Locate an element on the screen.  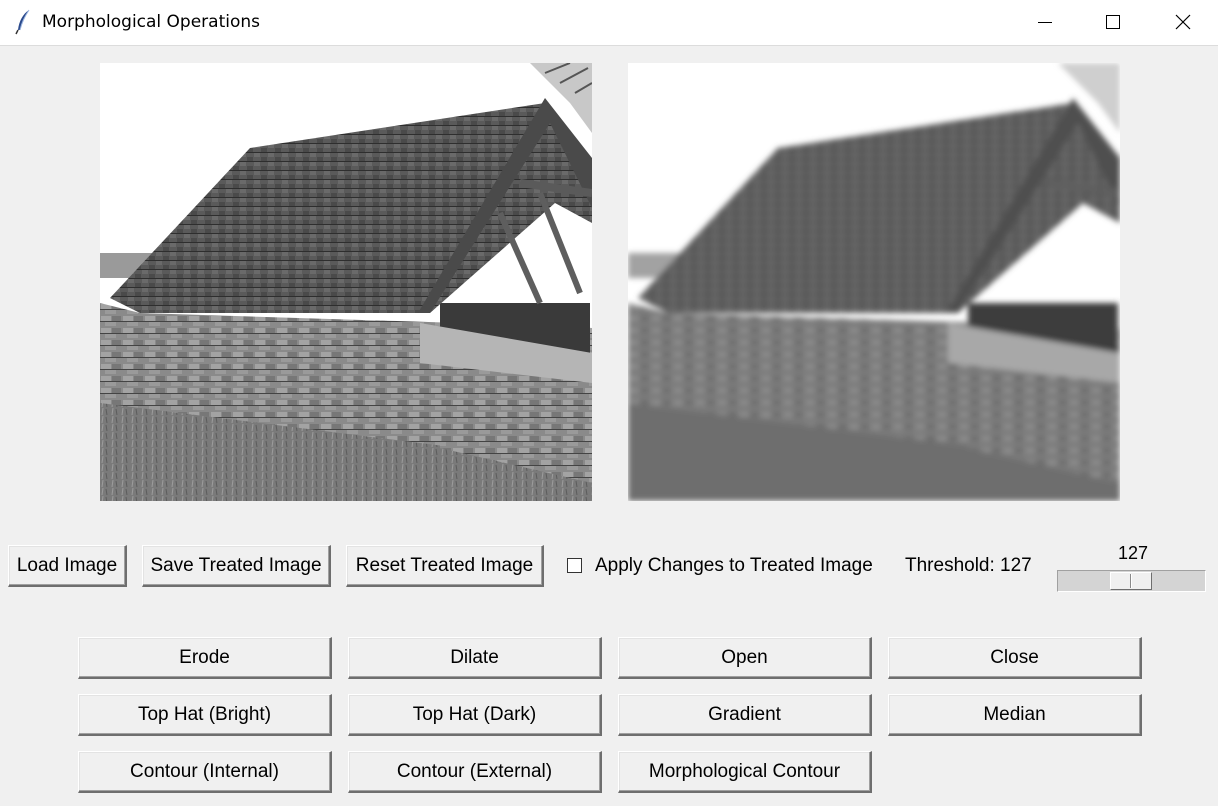
save-treated-image-button: Save Treated Image is located at coordinates (236, 566).